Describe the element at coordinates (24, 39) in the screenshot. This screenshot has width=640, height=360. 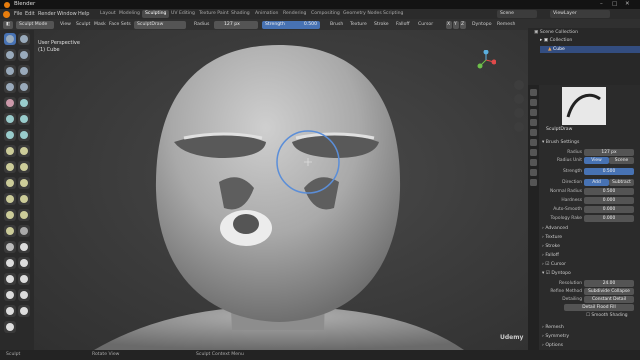
I see `tool-draw-sharp-icon` at that location.